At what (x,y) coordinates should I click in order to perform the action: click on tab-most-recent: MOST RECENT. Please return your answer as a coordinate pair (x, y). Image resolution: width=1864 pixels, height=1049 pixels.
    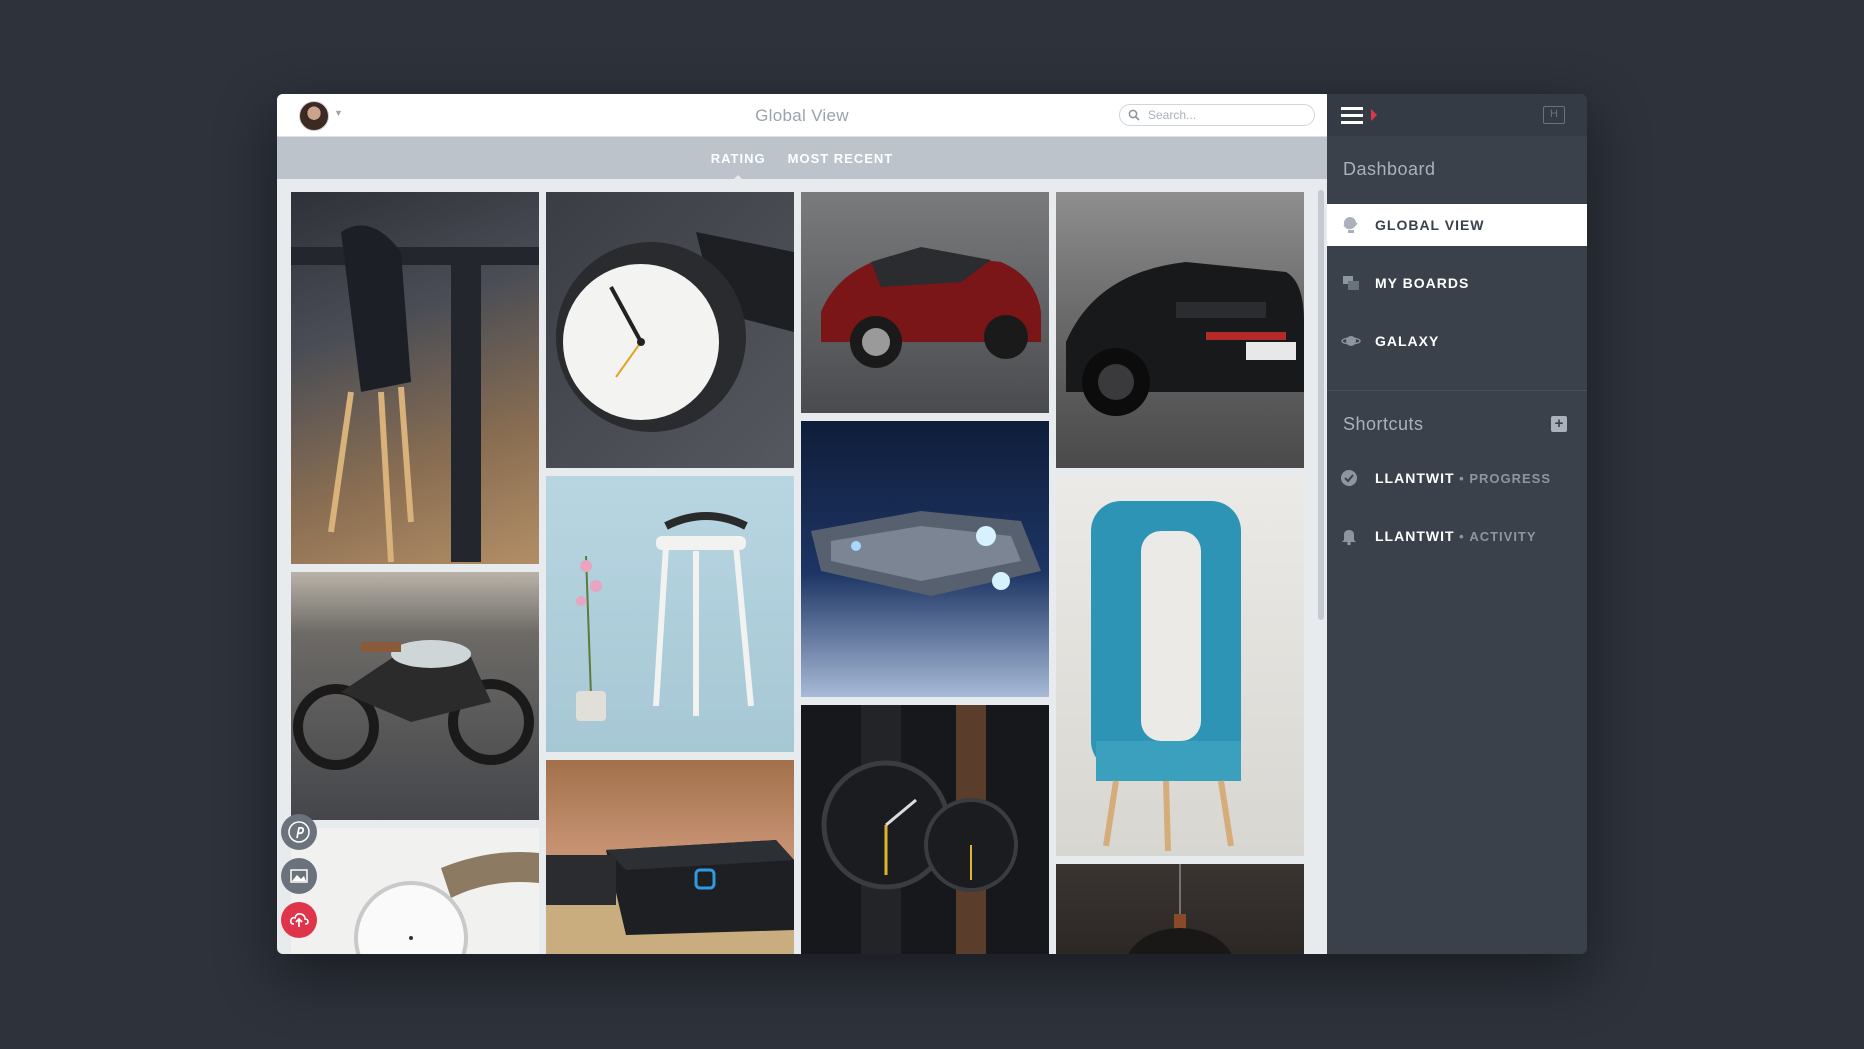
    Looking at the image, I should click on (841, 158).